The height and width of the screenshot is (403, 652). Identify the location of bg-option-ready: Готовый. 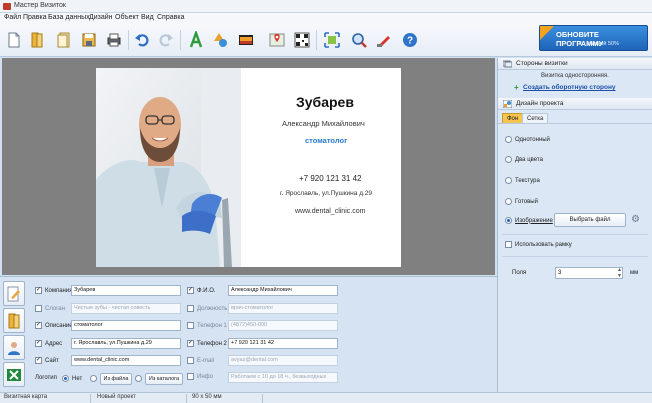
(521, 201).